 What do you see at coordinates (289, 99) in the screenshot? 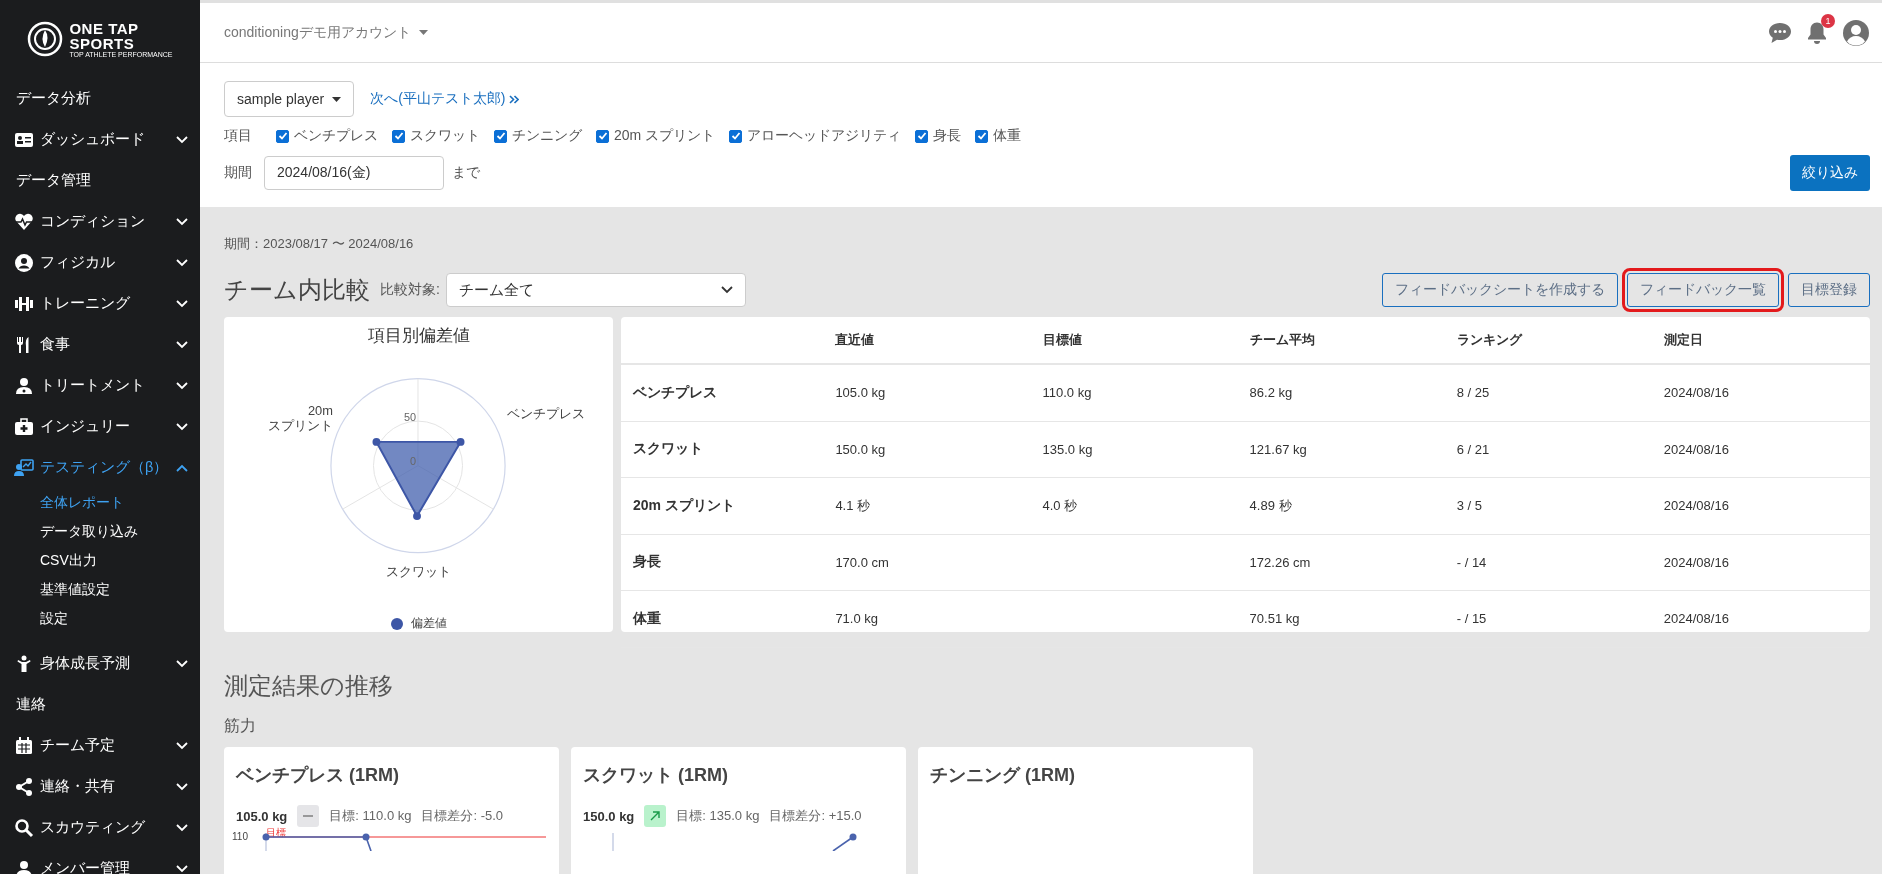
I see `player-dropdown: sample player` at bounding box center [289, 99].